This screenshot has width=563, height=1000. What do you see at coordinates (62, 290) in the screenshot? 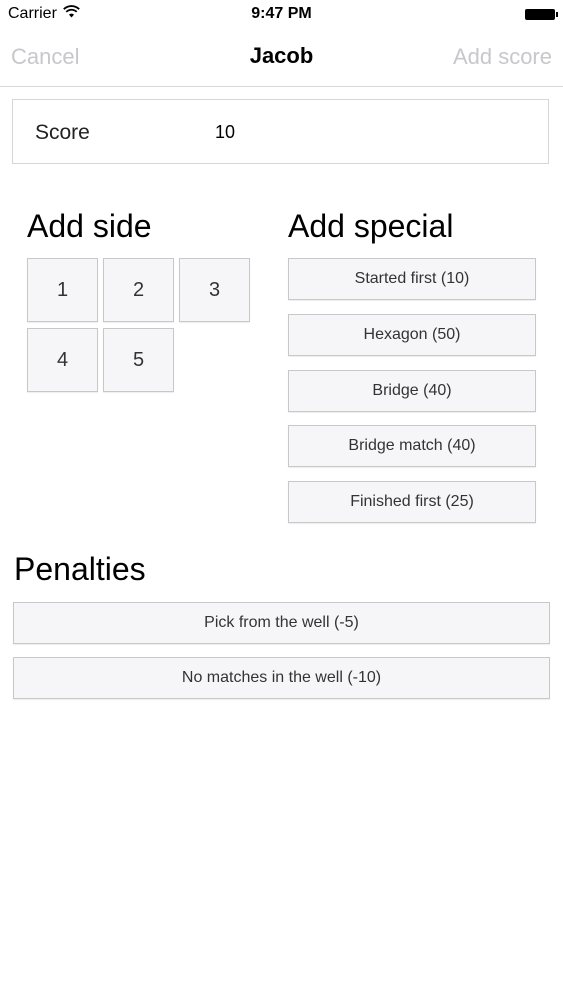
I see `side-button-1: 1` at bounding box center [62, 290].